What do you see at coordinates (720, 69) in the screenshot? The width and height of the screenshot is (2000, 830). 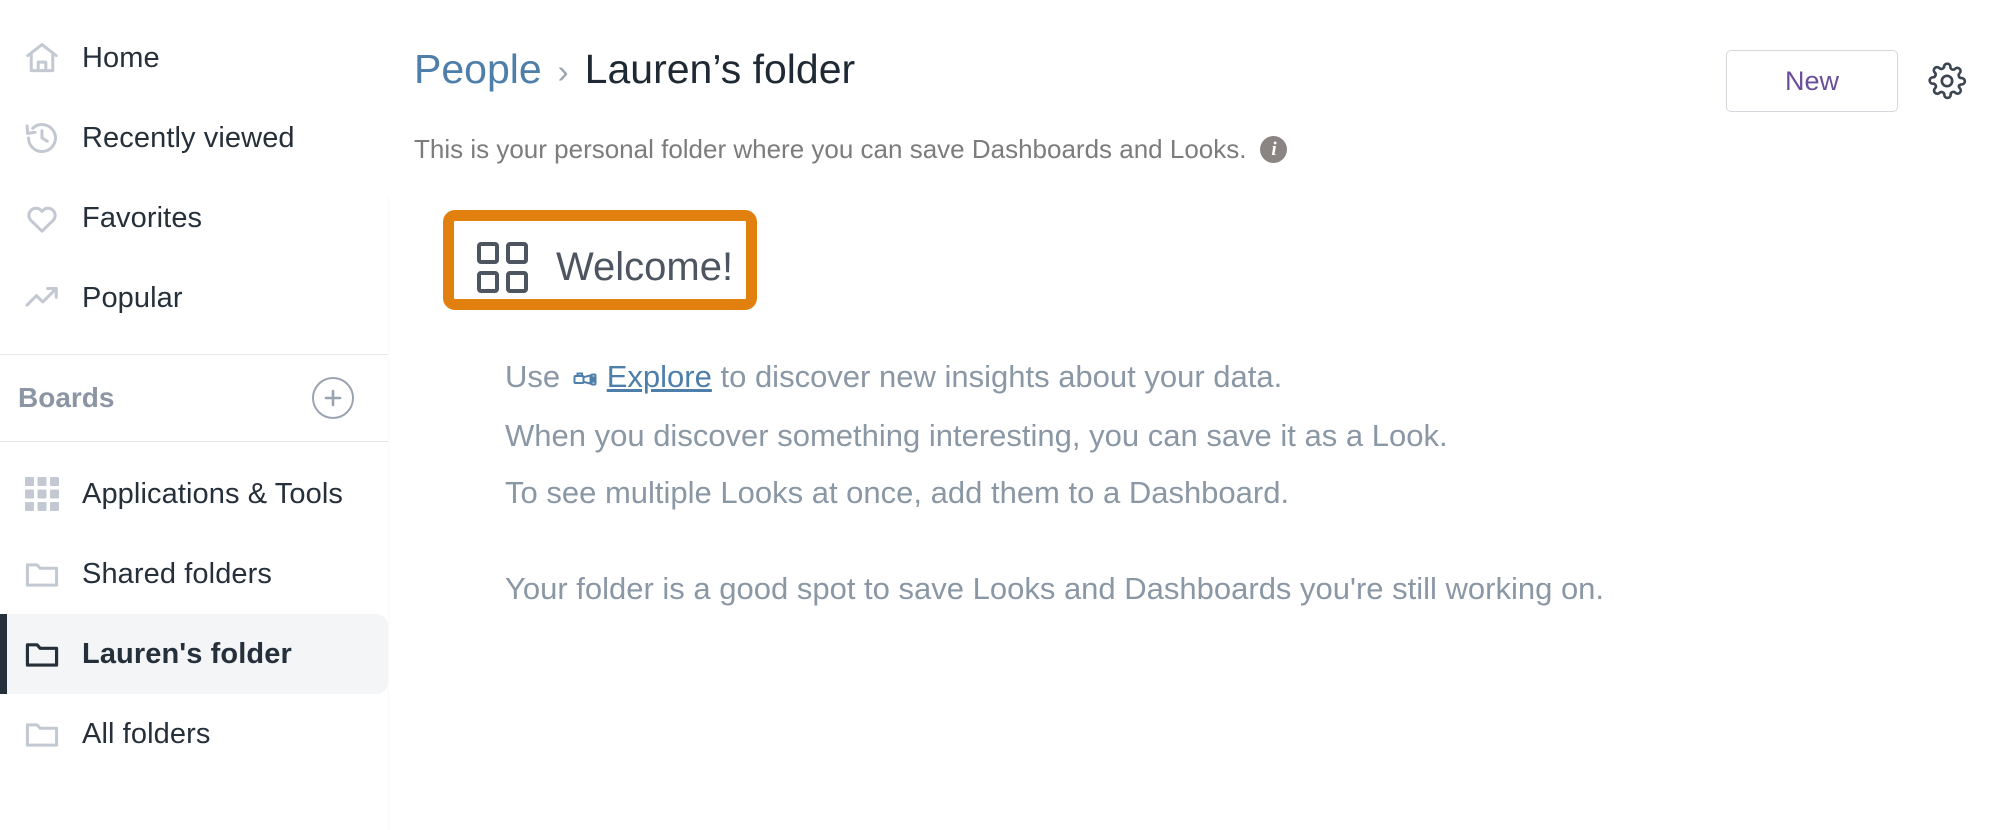 I see `page-title: Lauren’s folder` at bounding box center [720, 69].